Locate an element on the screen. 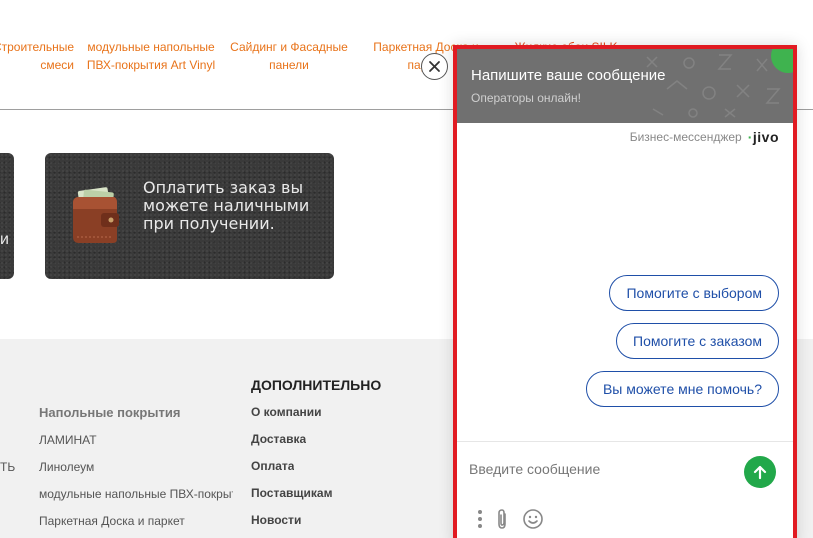 Image resolution: width=813 pixels, height=538 pixels. footer-link-linoleum: Линолеум is located at coordinates (139, 467).